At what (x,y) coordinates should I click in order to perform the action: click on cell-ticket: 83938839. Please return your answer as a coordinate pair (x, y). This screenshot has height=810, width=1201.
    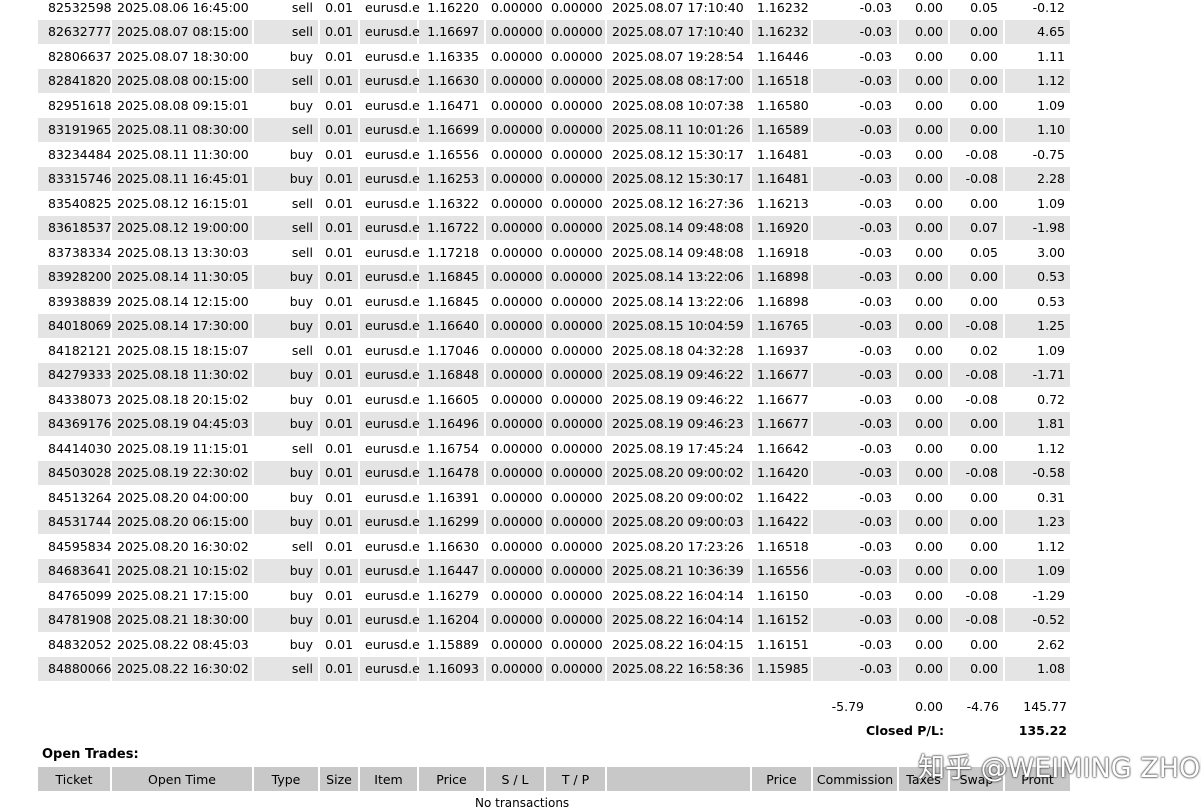
    Looking at the image, I should click on (75, 301).